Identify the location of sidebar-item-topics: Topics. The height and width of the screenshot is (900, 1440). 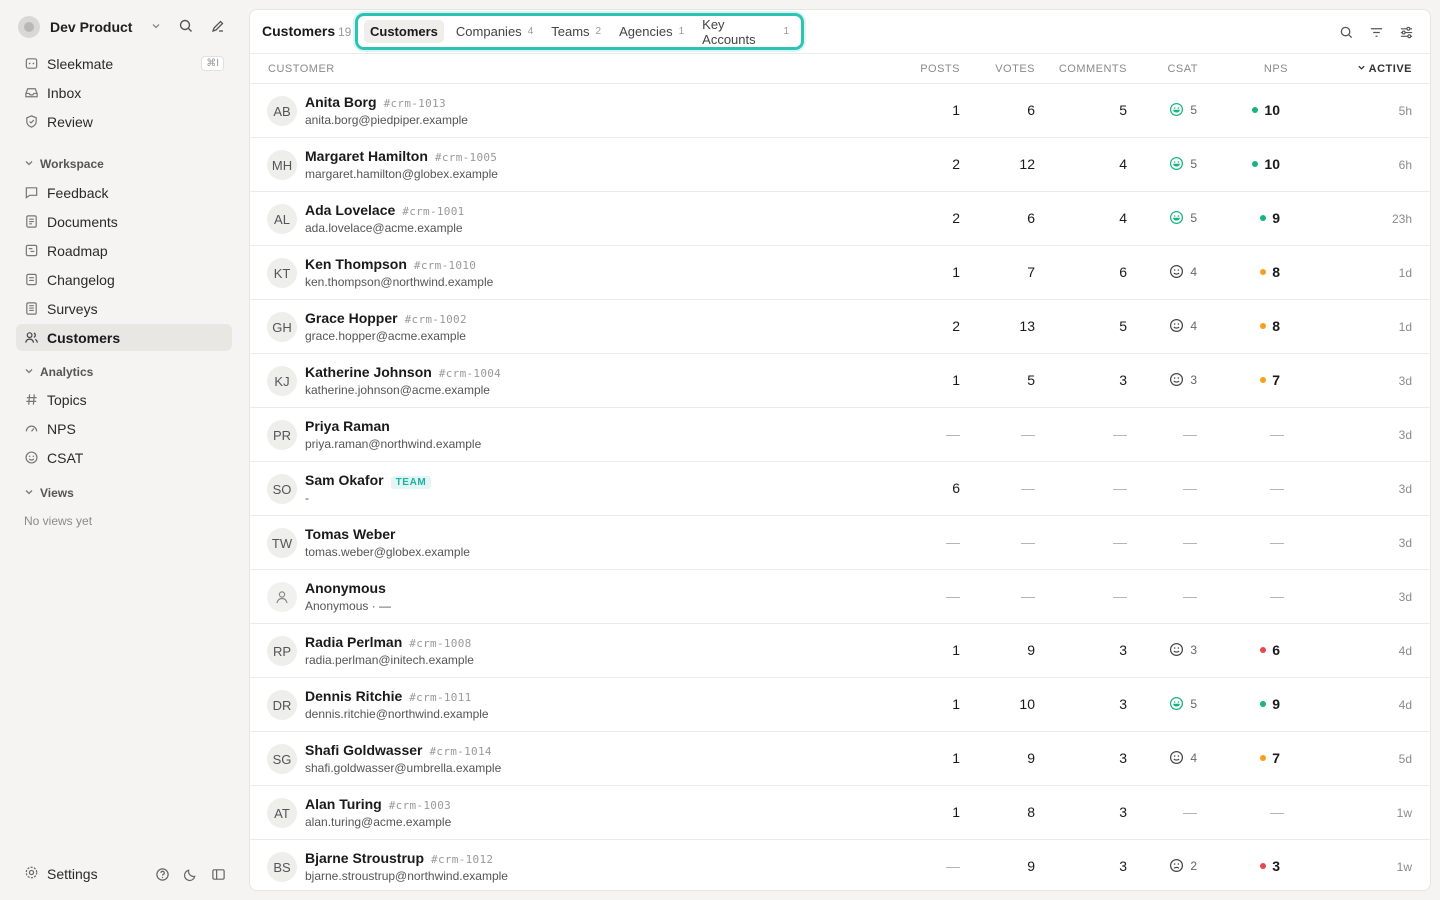
(124, 399).